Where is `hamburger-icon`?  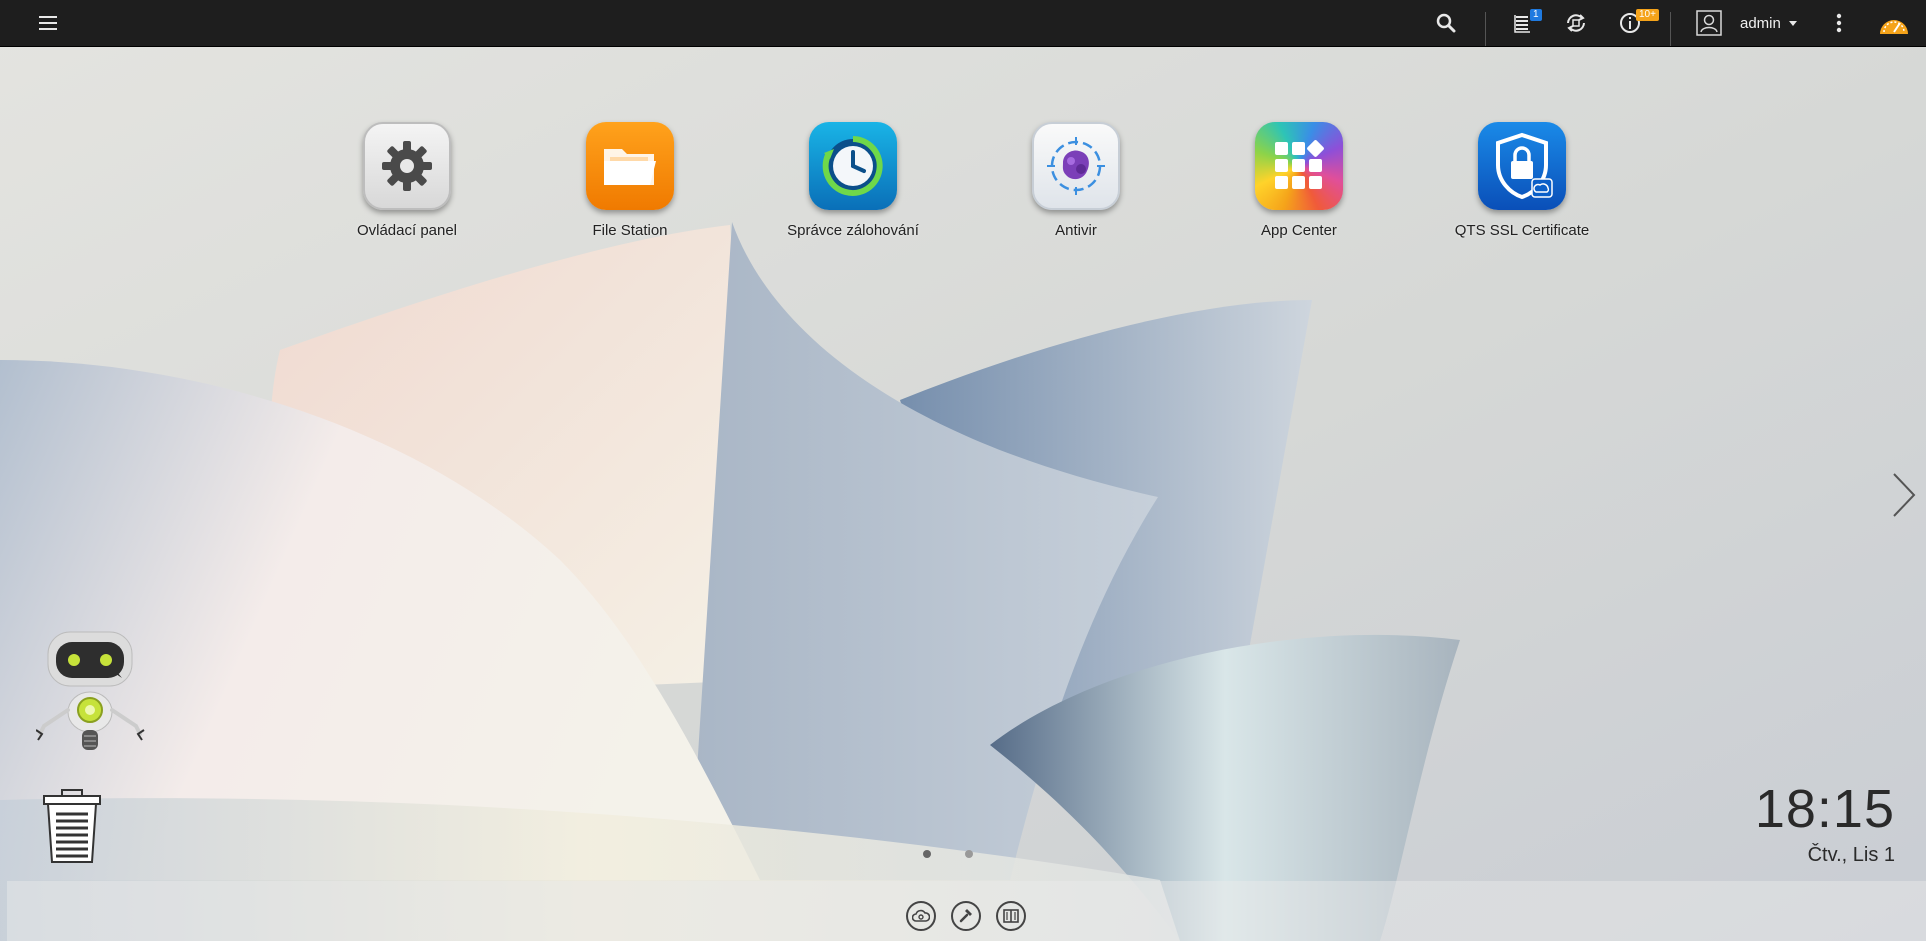
hamburger-icon is located at coordinates (48, 23).